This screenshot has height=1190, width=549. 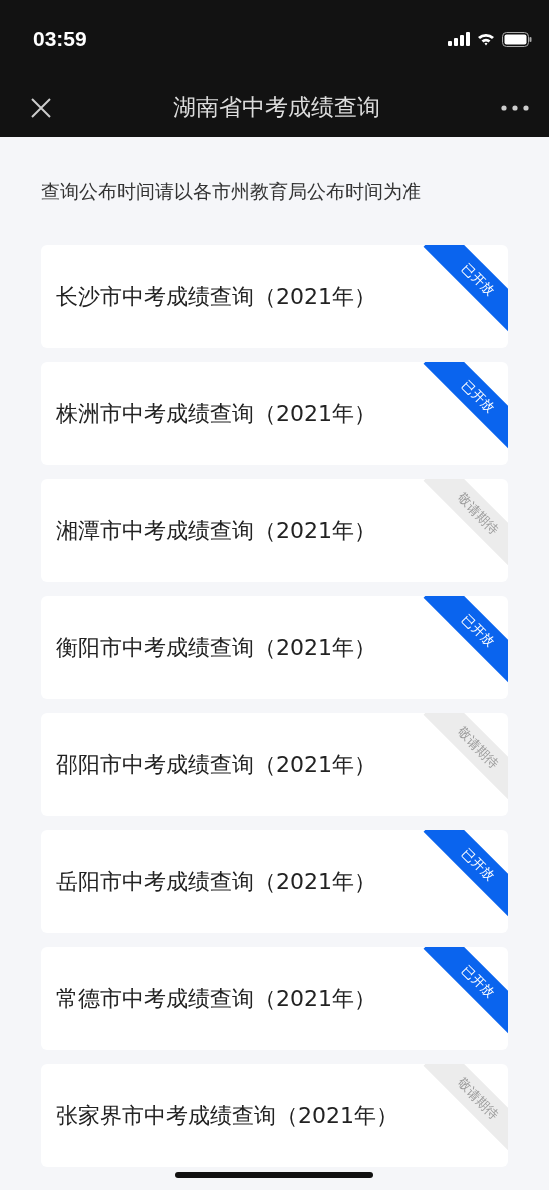 I want to click on wifi-icon, so click(x=486, y=39).